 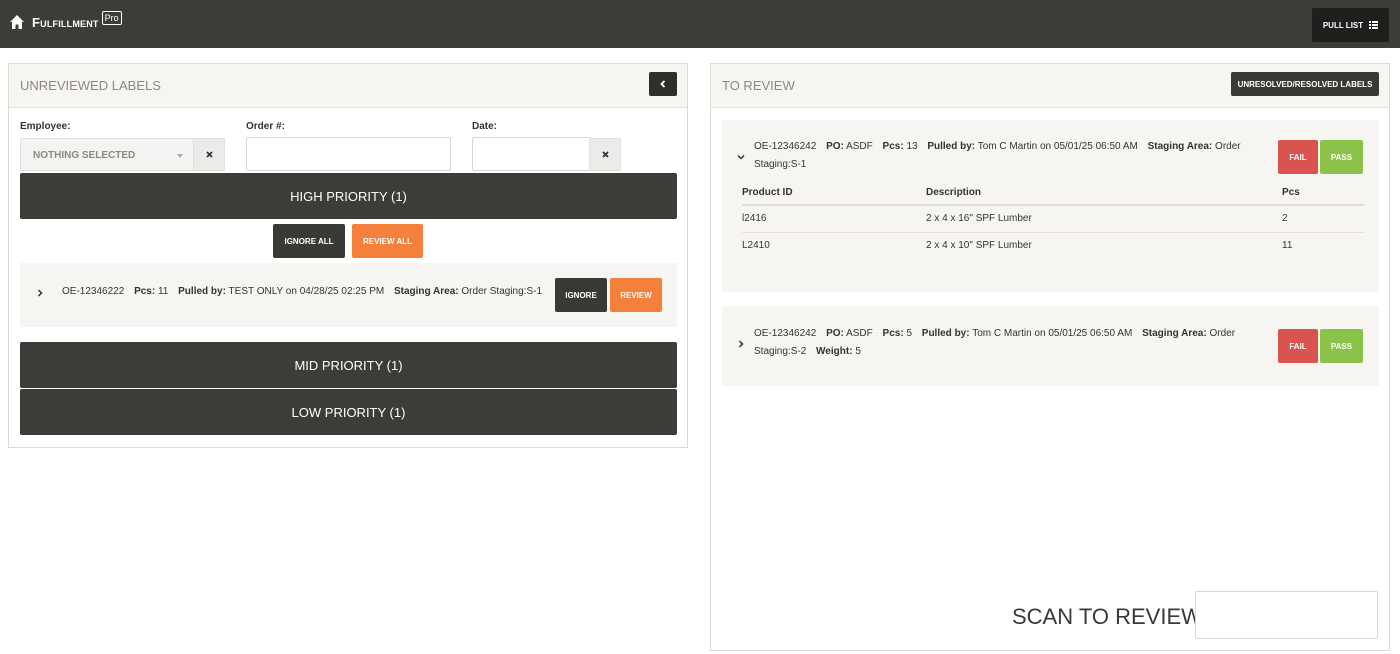 I want to click on table-row: l2416 2 x 4 x 16" SPF Lumber 2, so click(x=1053, y=219).